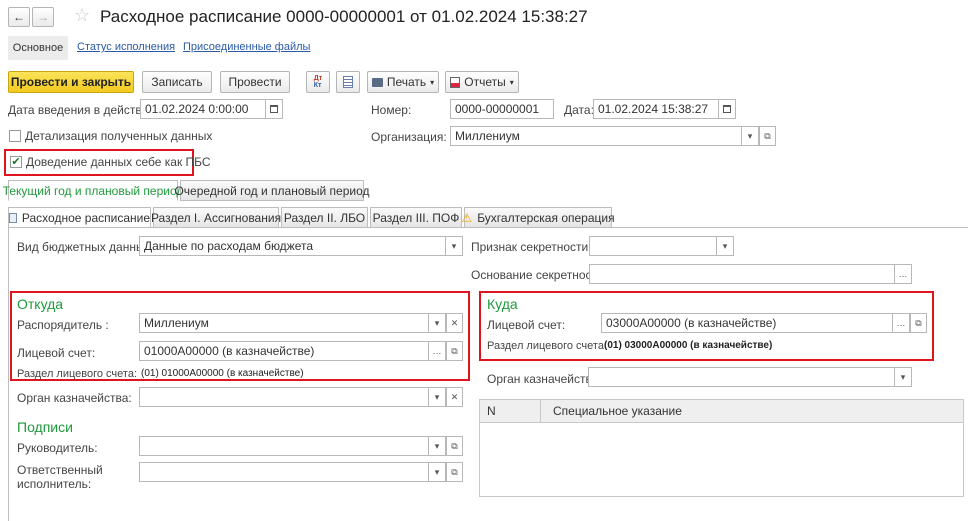 The height and width of the screenshot is (521, 974). What do you see at coordinates (752, 411) in the screenshot?
I see `table-header-special: Специальное указание` at bounding box center [752, 411].